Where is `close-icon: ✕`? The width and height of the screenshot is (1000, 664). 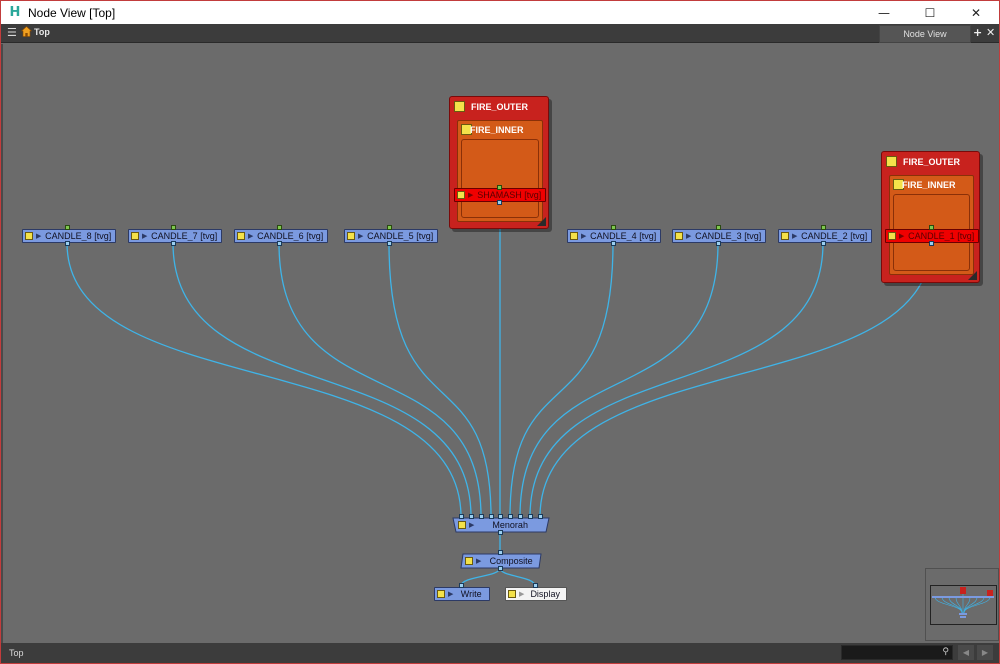
close-icon: ✕ is located at coordinates (976, 12).